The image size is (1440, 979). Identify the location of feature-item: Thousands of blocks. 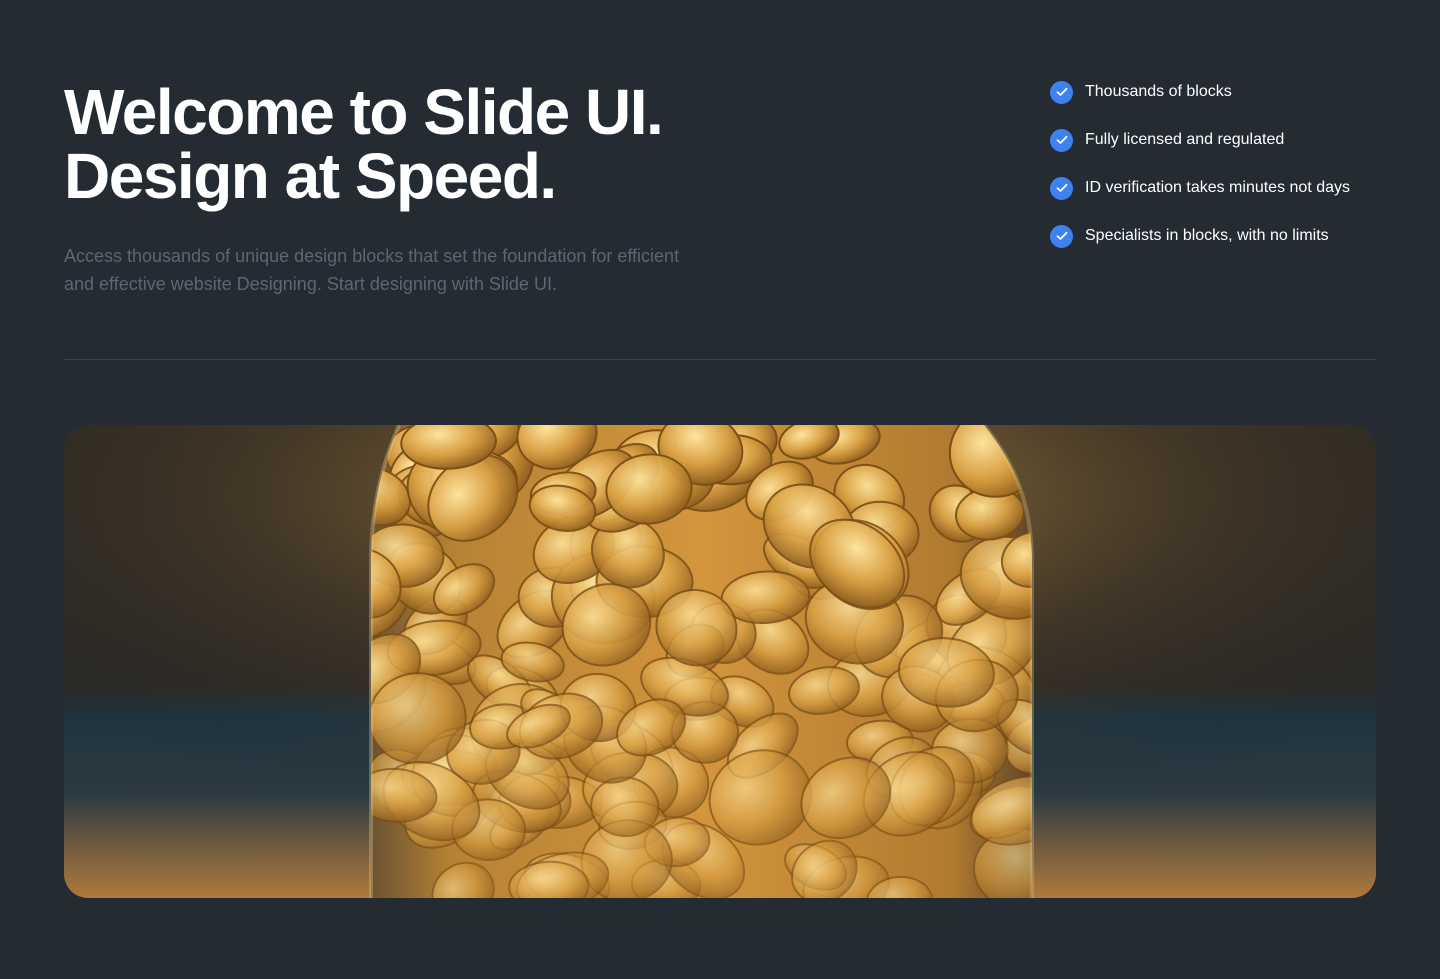
(1200, 92).